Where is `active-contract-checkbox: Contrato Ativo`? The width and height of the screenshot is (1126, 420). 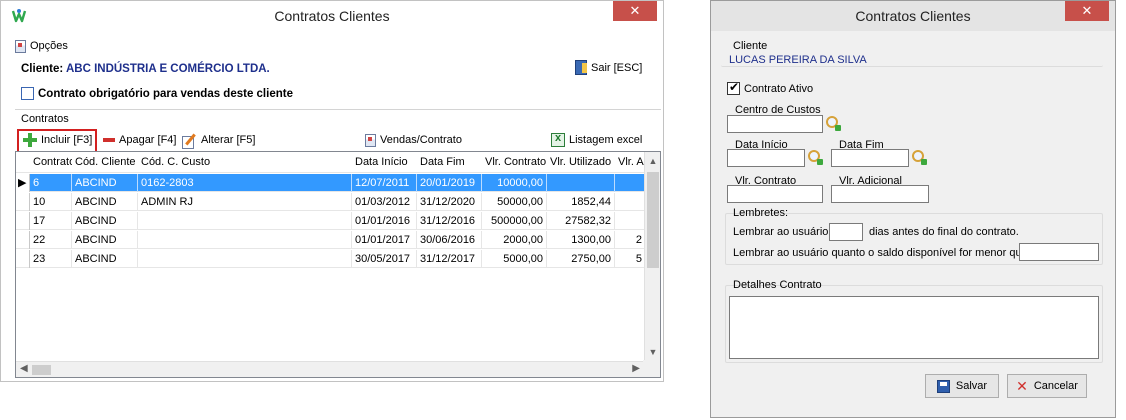
active-contract-checkbox: Contrato Ativo is located at coordinates (770, 87).